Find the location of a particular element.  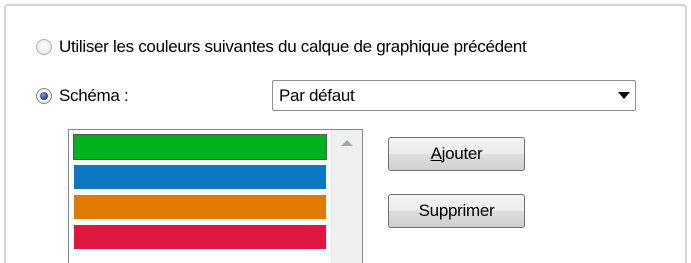

scheme-dropdown-value: Par défaut is located at coordinates (317, 95).